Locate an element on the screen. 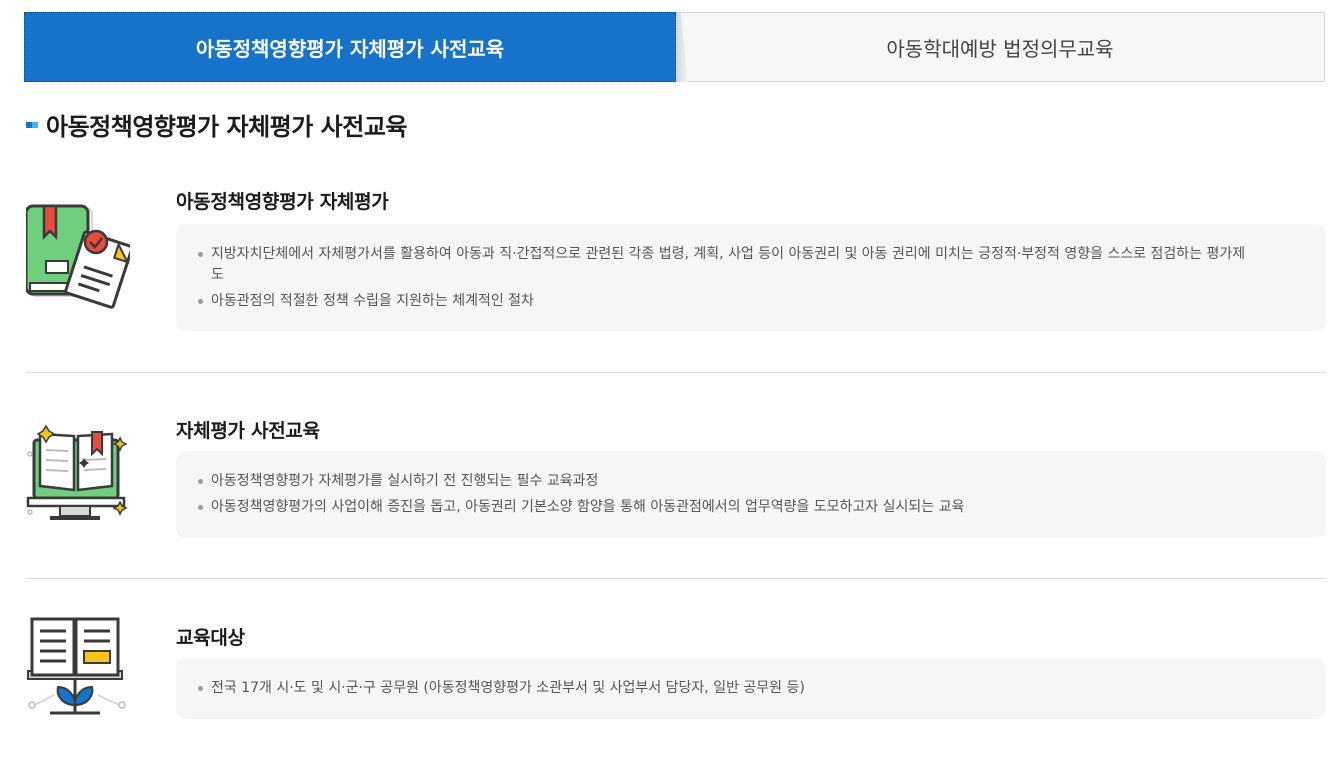 This screenshot has width=1339, height=759. open-book-plant-icon is located at coordinates (76, 666).